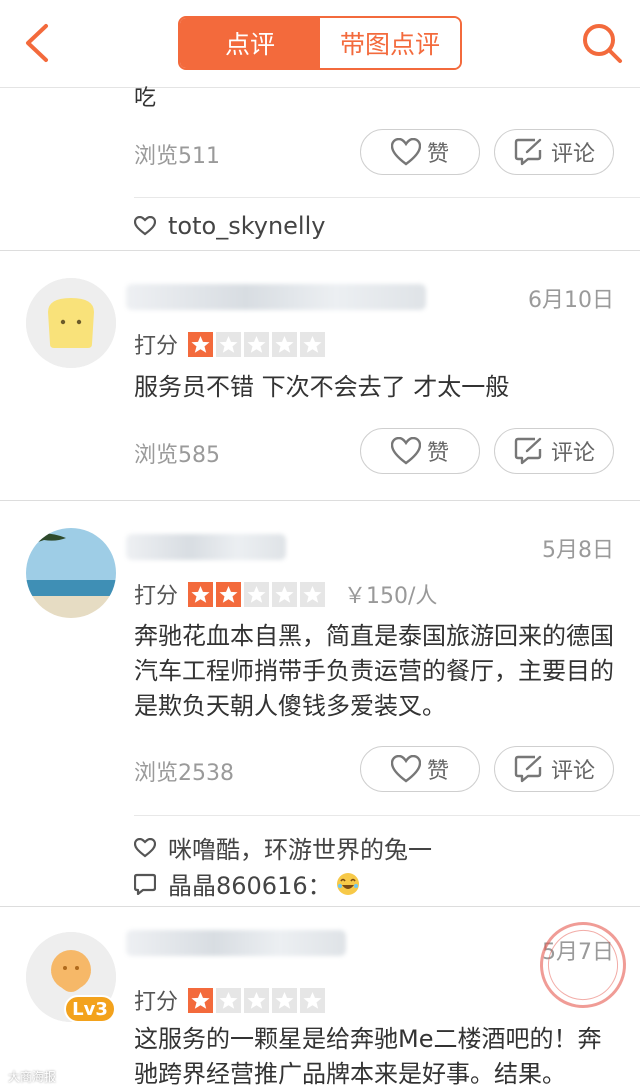  Describe the element at coordinates (322, 387) in the screenshot. I see `review-text: 服务员不错 下次不会去了 才太一般` at that location.